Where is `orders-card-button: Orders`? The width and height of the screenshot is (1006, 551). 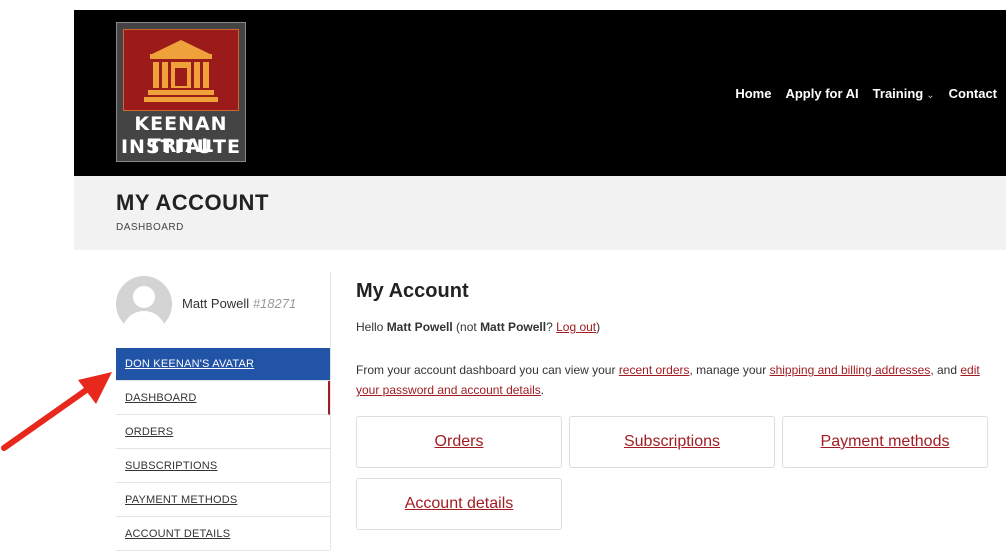 orders-card-button: Orders is located at coordinates (459, 442).